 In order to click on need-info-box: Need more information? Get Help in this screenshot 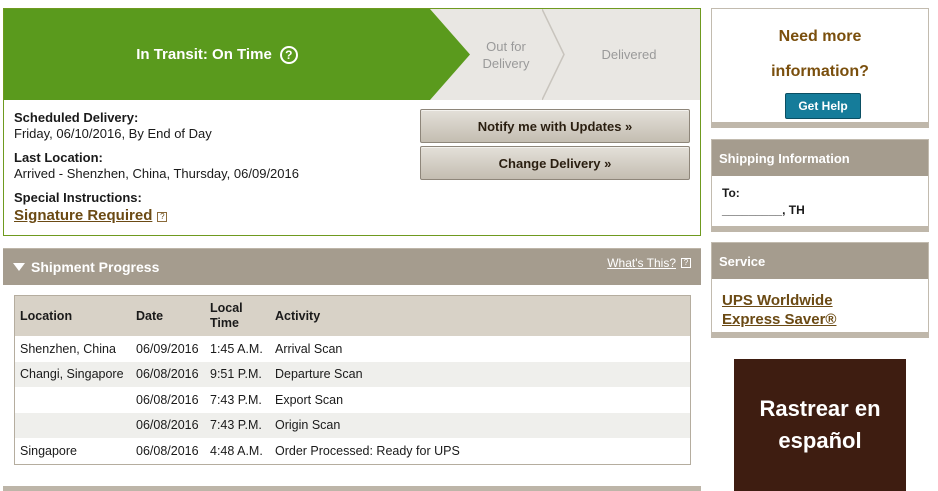, I will do `click(820, 68)`.